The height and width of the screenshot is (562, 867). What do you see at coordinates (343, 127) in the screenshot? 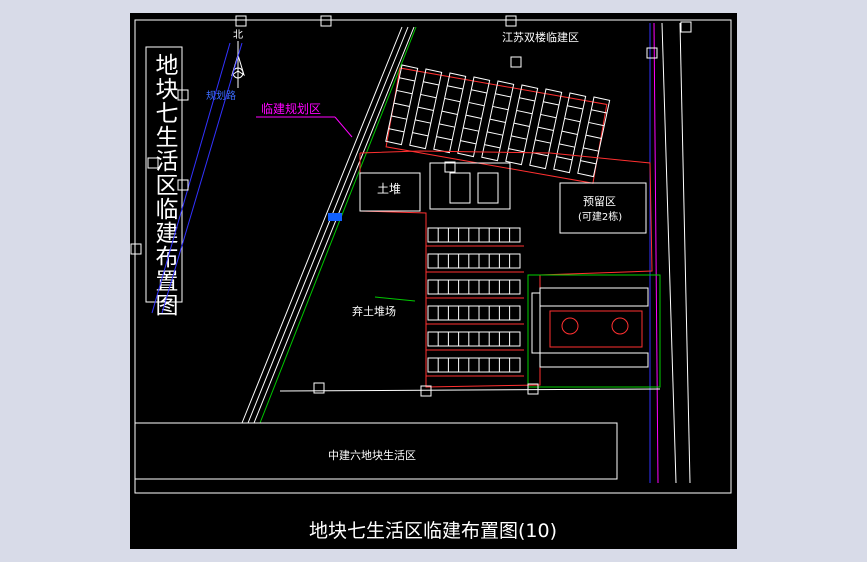
I see `planning-zone-leader` at bounding box center [343, 127].